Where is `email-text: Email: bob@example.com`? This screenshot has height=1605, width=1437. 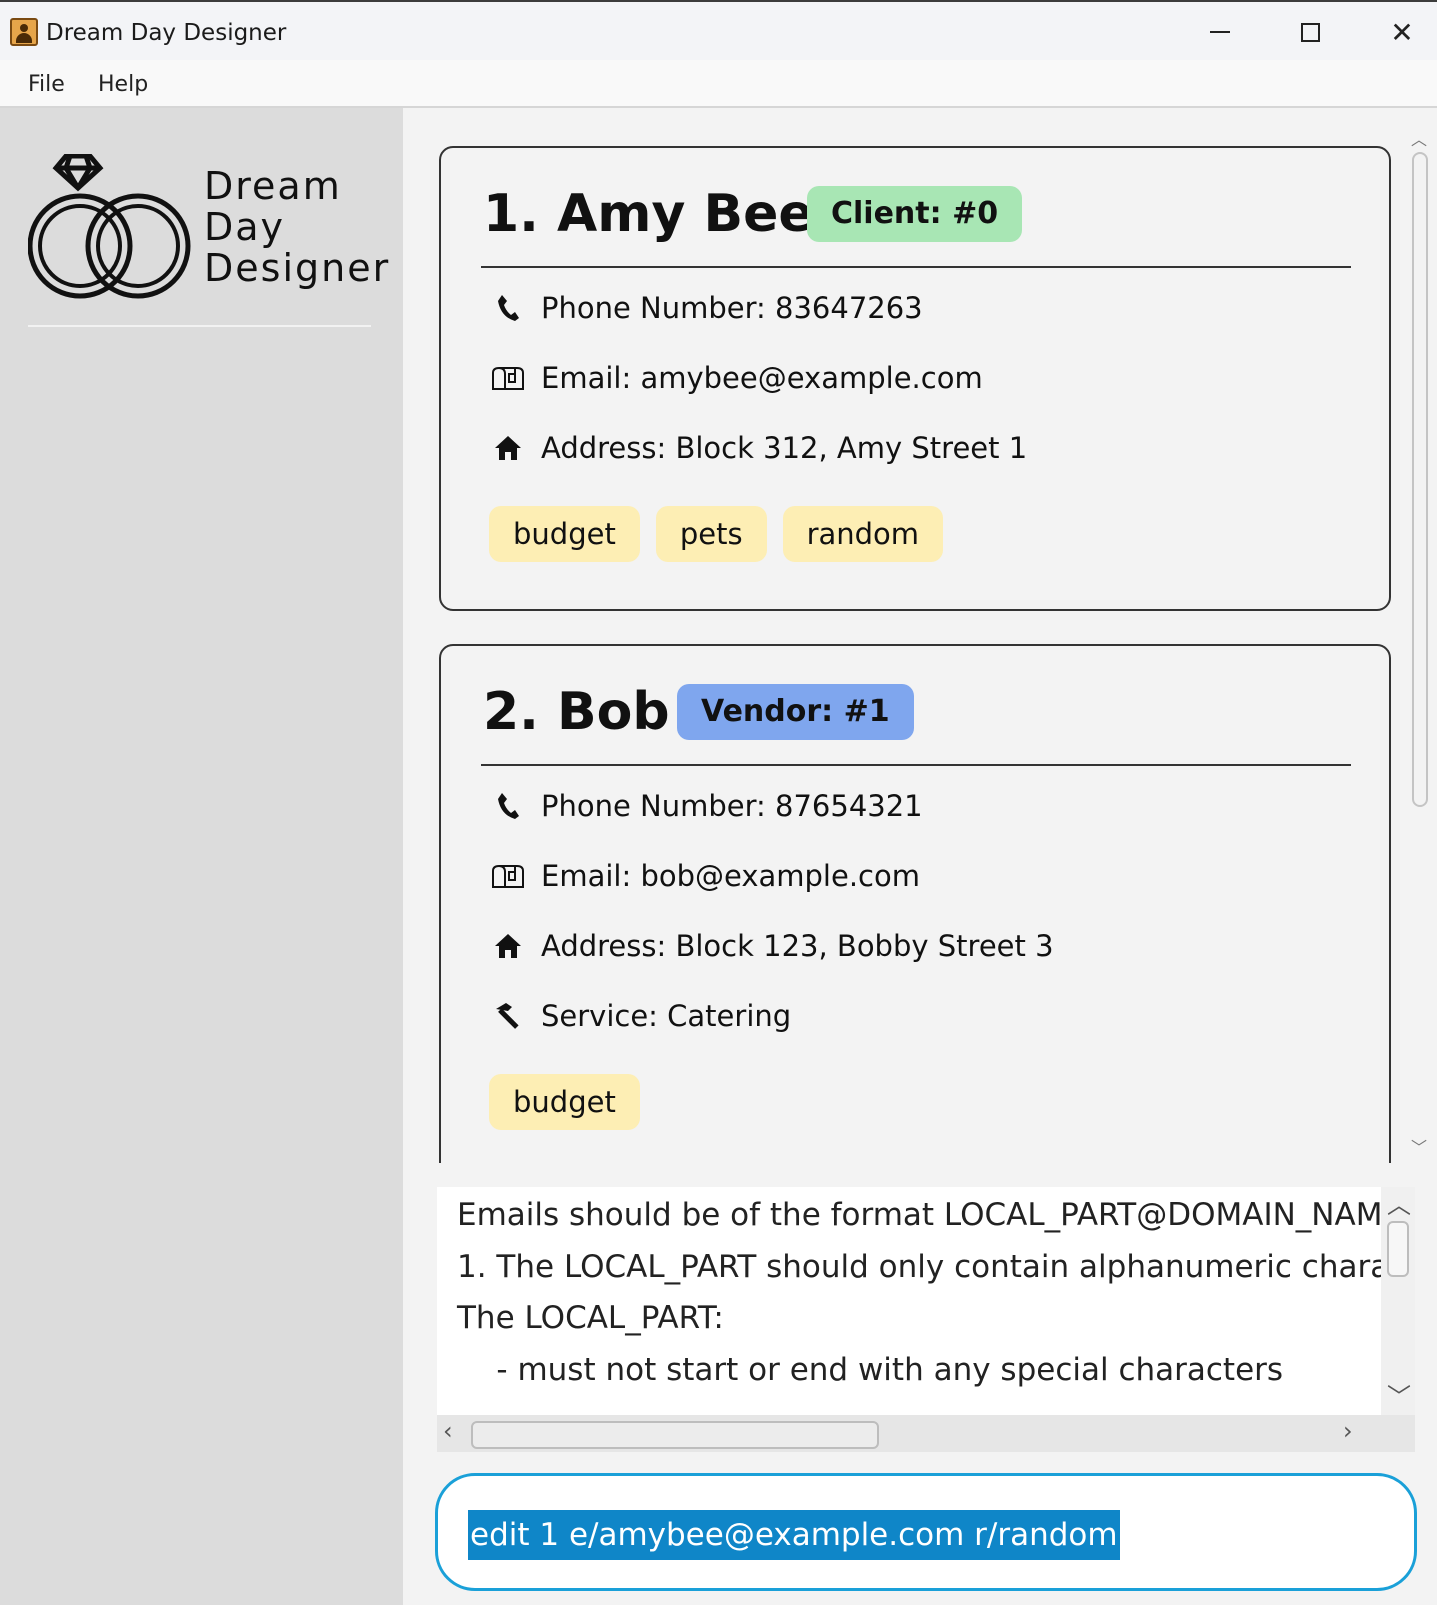 email-text: Email: bob@example.com is located at coordinates (730, 876).